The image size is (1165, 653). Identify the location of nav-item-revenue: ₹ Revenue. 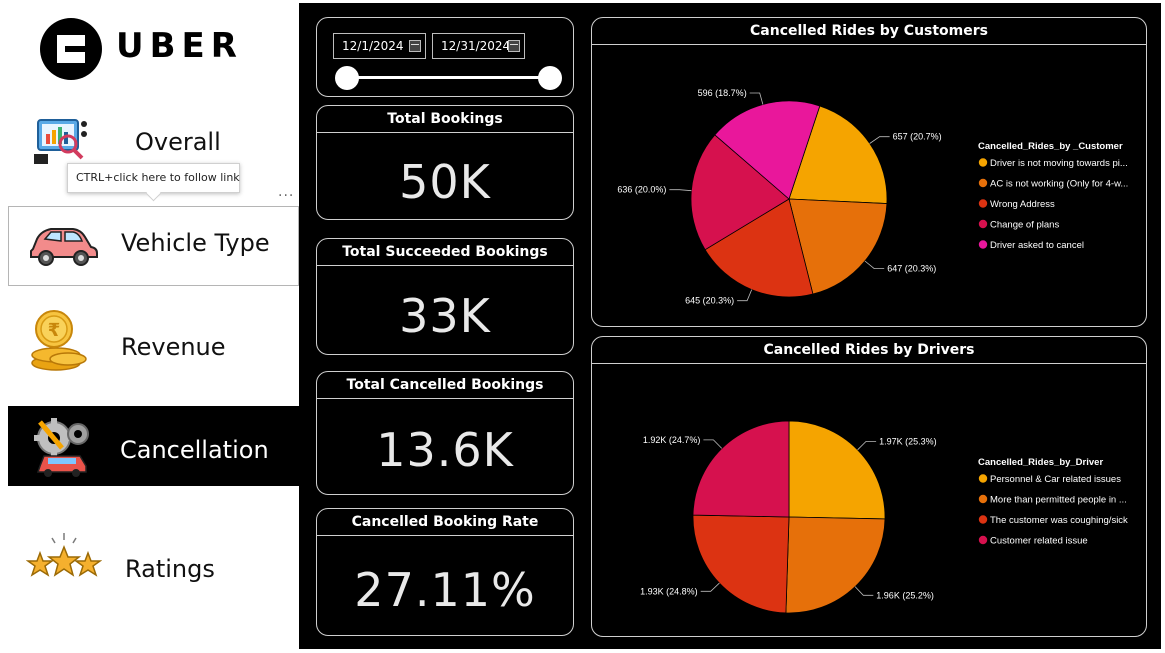
(153, 343).